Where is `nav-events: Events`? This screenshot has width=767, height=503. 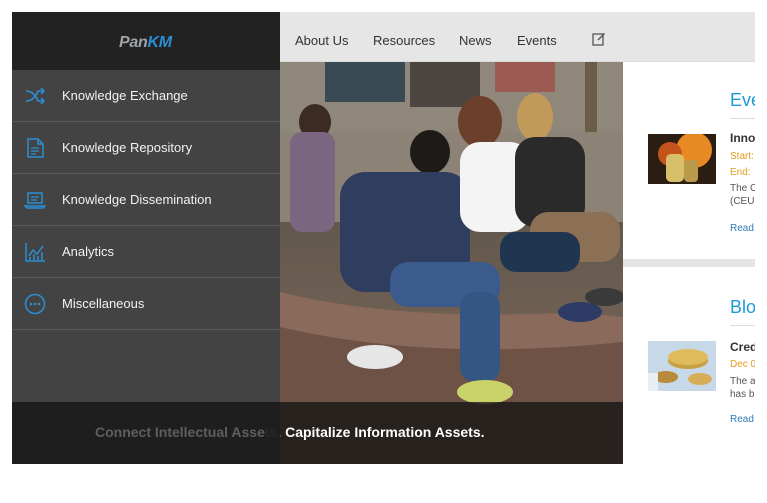
nav-events: Events is located at coordinates (537, 40).